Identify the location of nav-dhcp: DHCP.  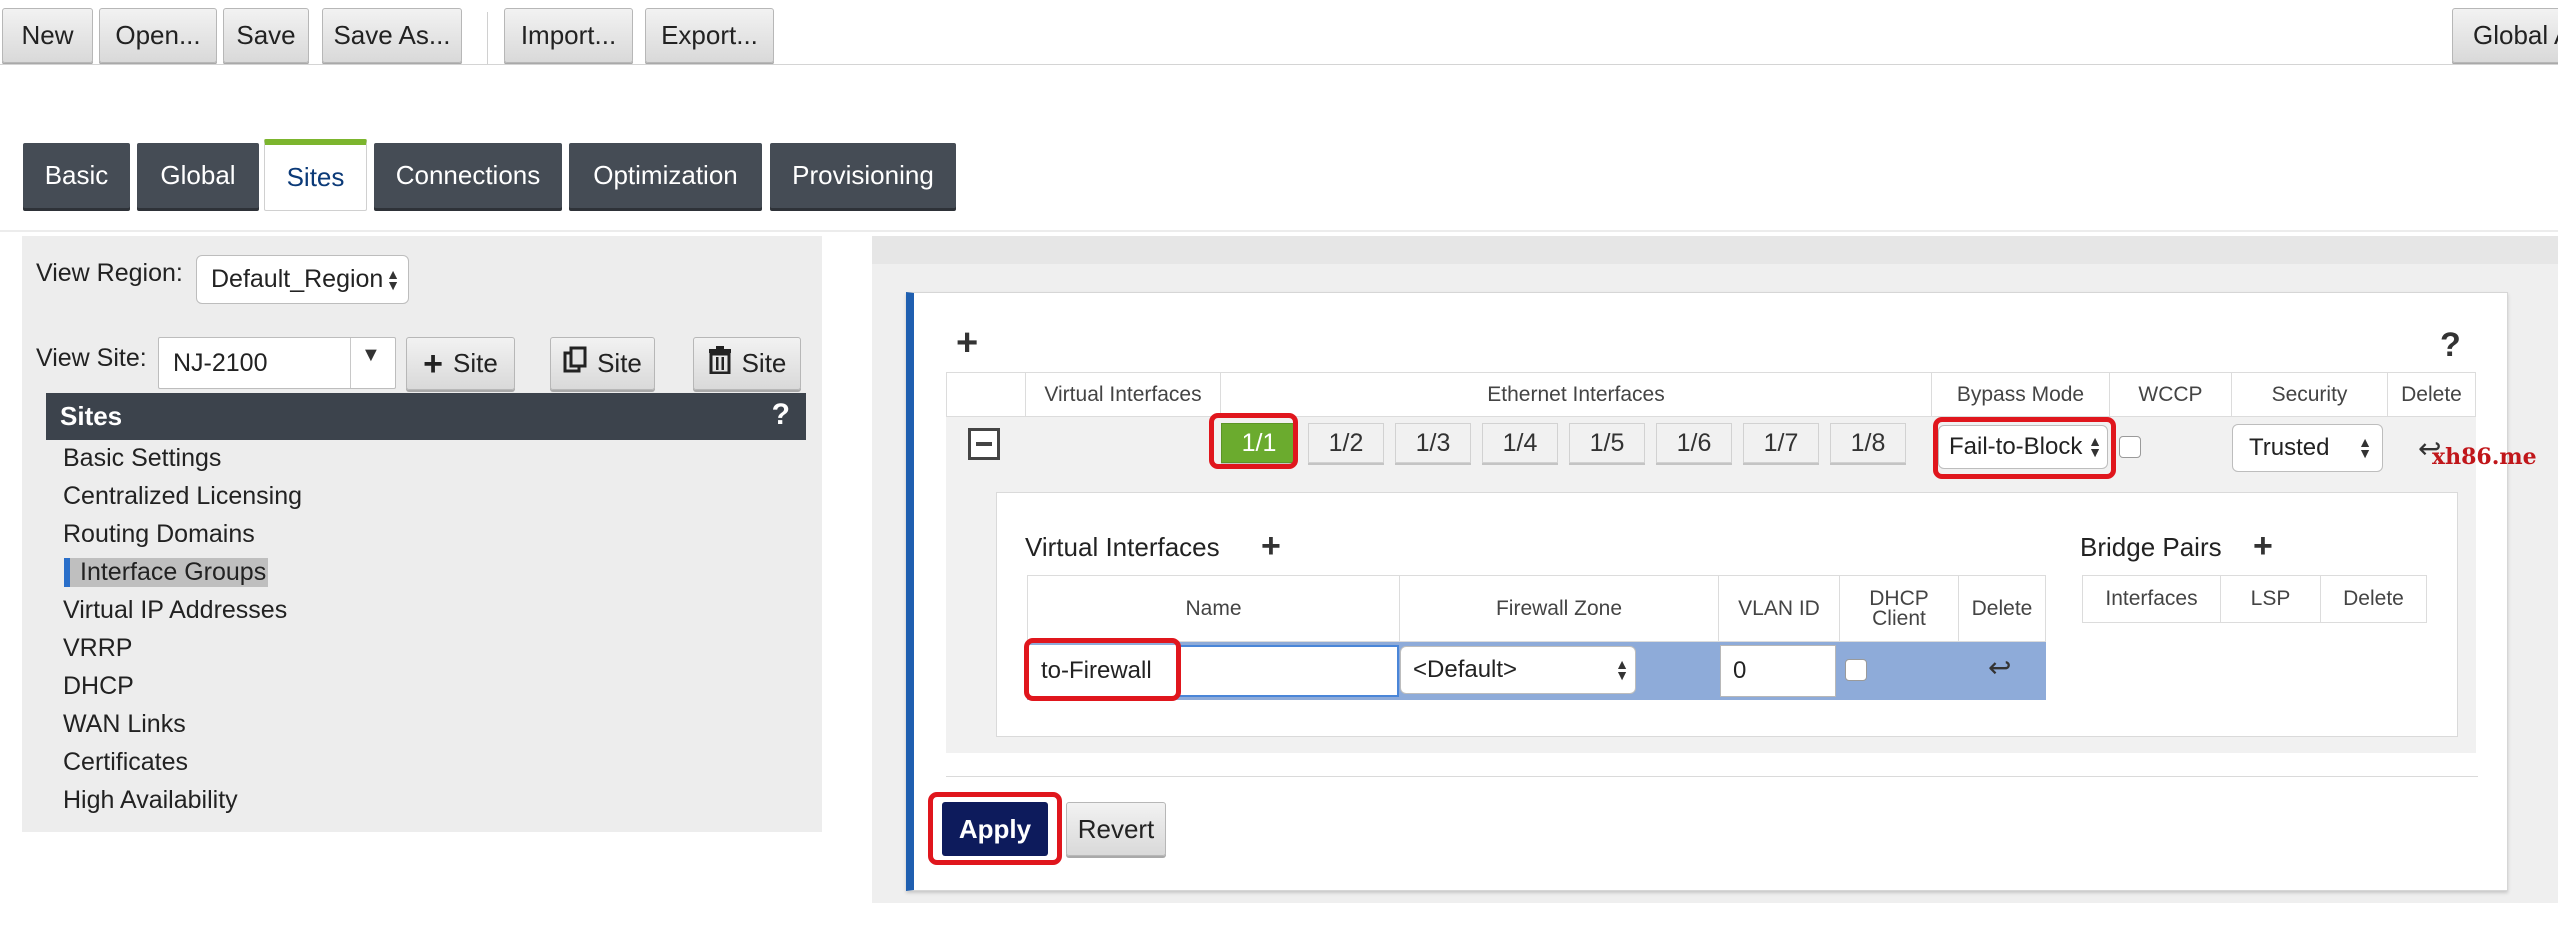
(98, 686).